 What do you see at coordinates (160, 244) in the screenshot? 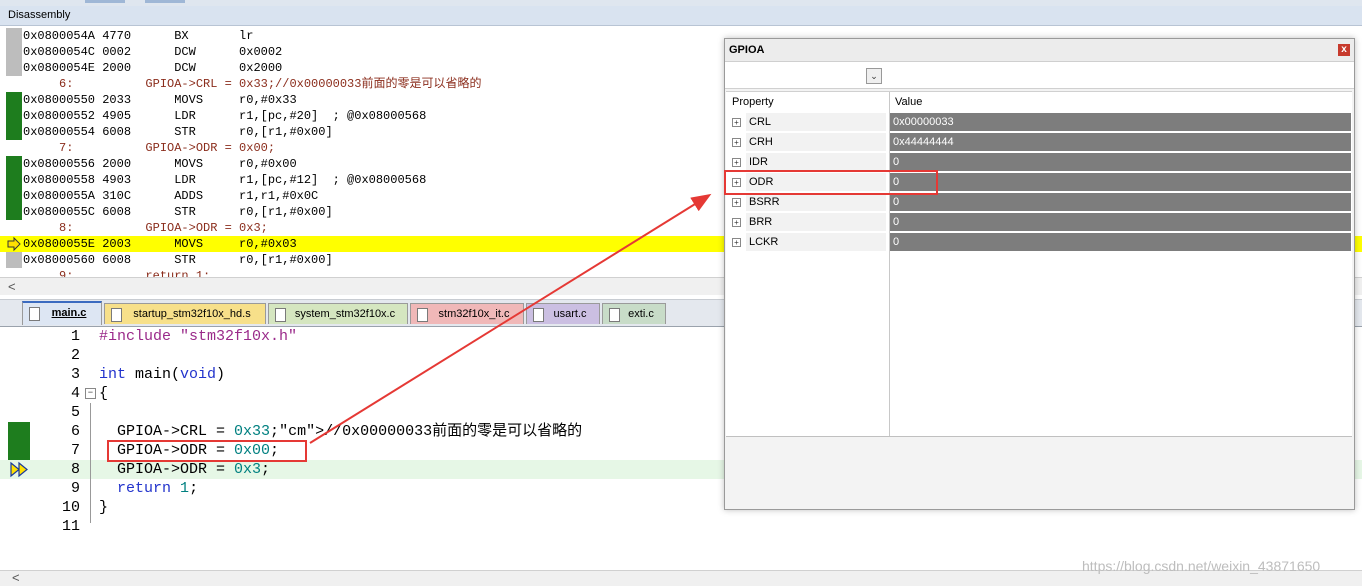
I see `instruction-text: 0x0800055E 2003 MOVS r0,#0x03` at bounding box center [160, 244].